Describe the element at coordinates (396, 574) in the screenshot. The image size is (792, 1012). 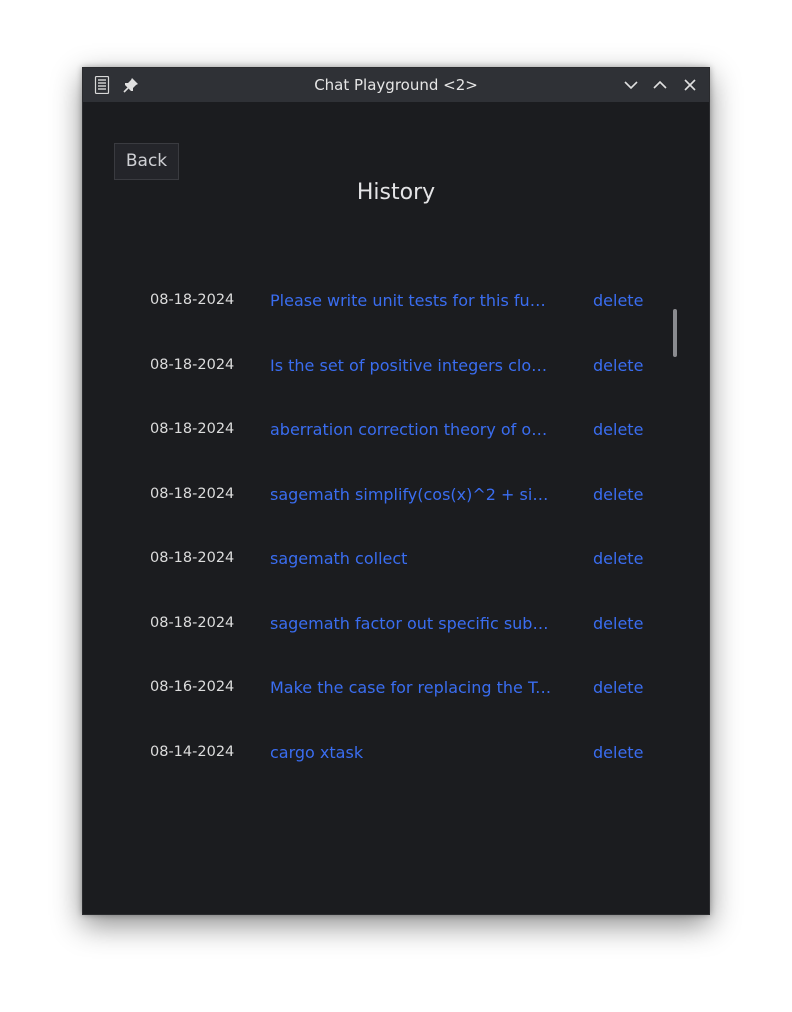
I see `history-row: 08-18-2024 sagemath collect delete` at that location.